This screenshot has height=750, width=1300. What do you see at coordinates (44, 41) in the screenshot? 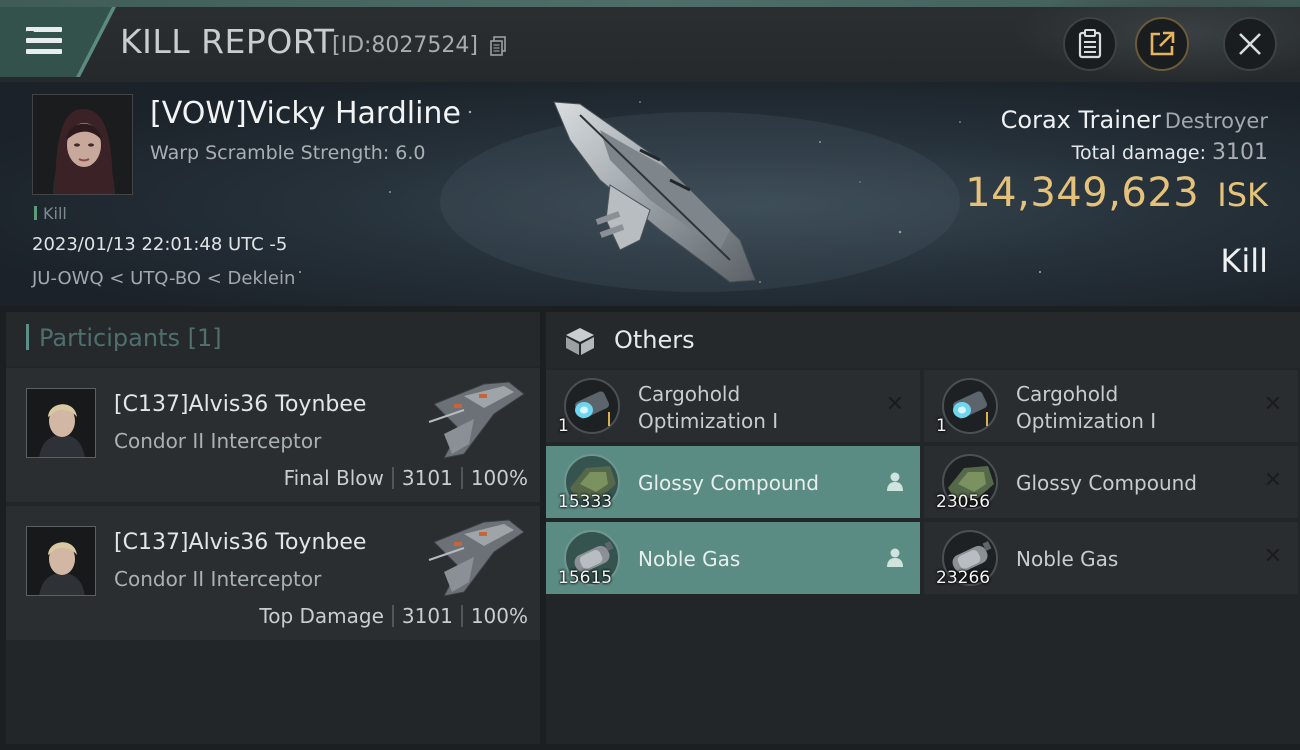
I see `hamburger-menu-icon` at bounding box center [44, 41].